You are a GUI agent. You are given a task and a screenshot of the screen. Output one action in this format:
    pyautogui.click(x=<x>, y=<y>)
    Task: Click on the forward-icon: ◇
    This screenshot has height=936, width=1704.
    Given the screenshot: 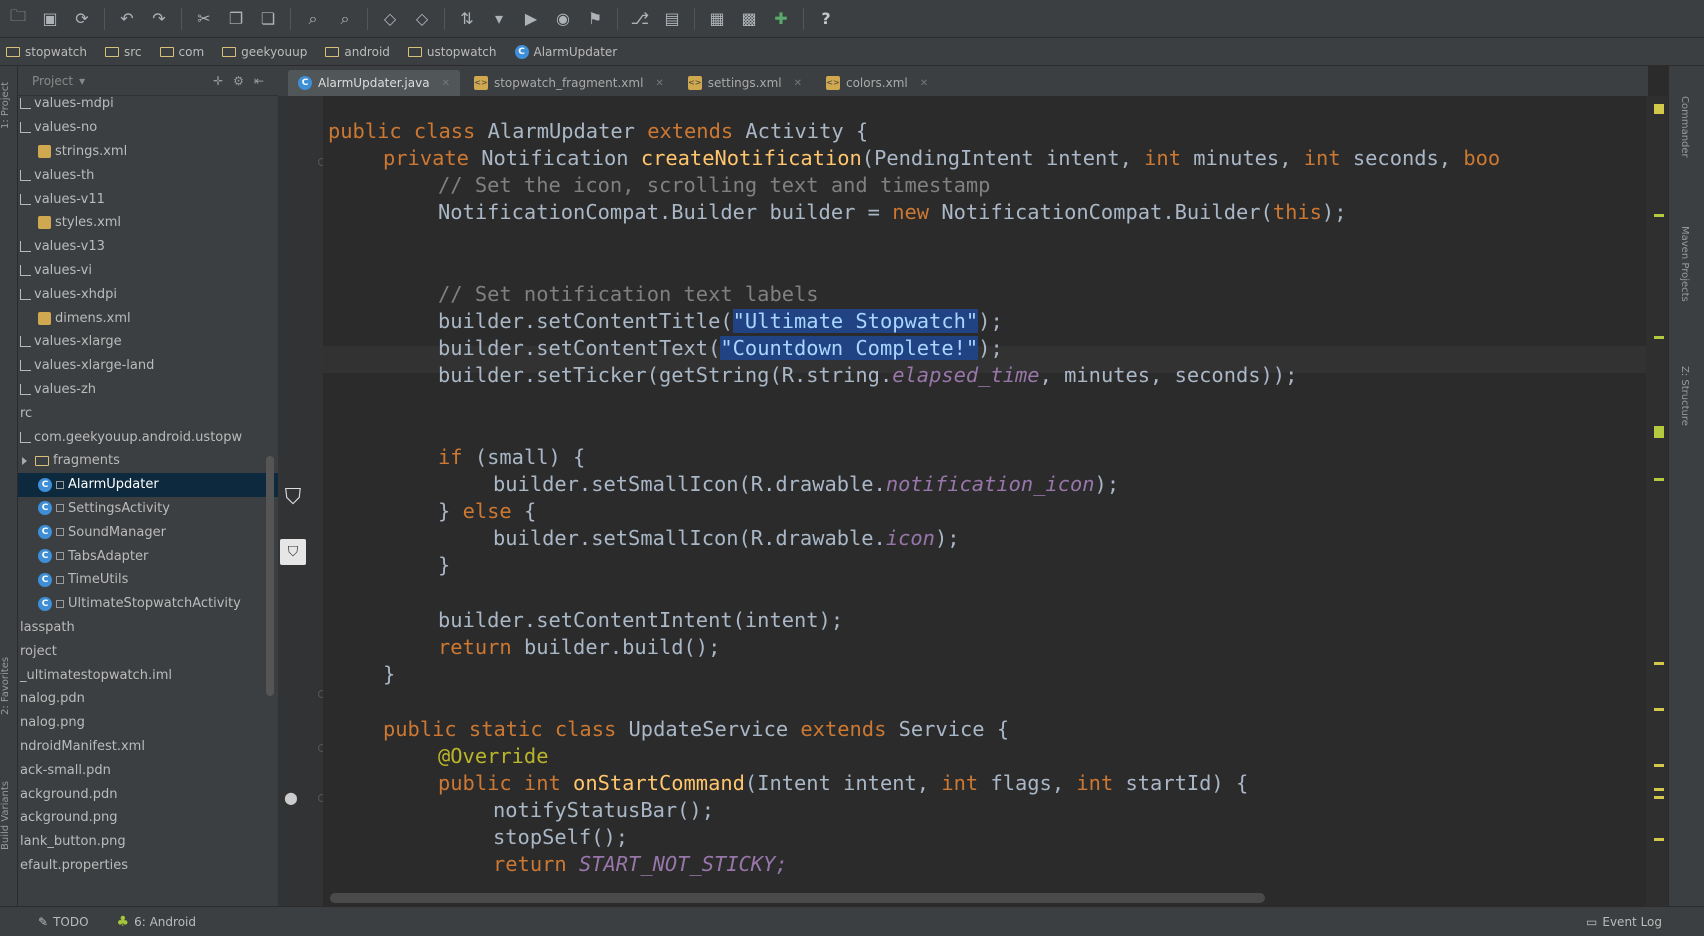 What is the action you would take?
    pyautogui.click(x=422, y=19)
    